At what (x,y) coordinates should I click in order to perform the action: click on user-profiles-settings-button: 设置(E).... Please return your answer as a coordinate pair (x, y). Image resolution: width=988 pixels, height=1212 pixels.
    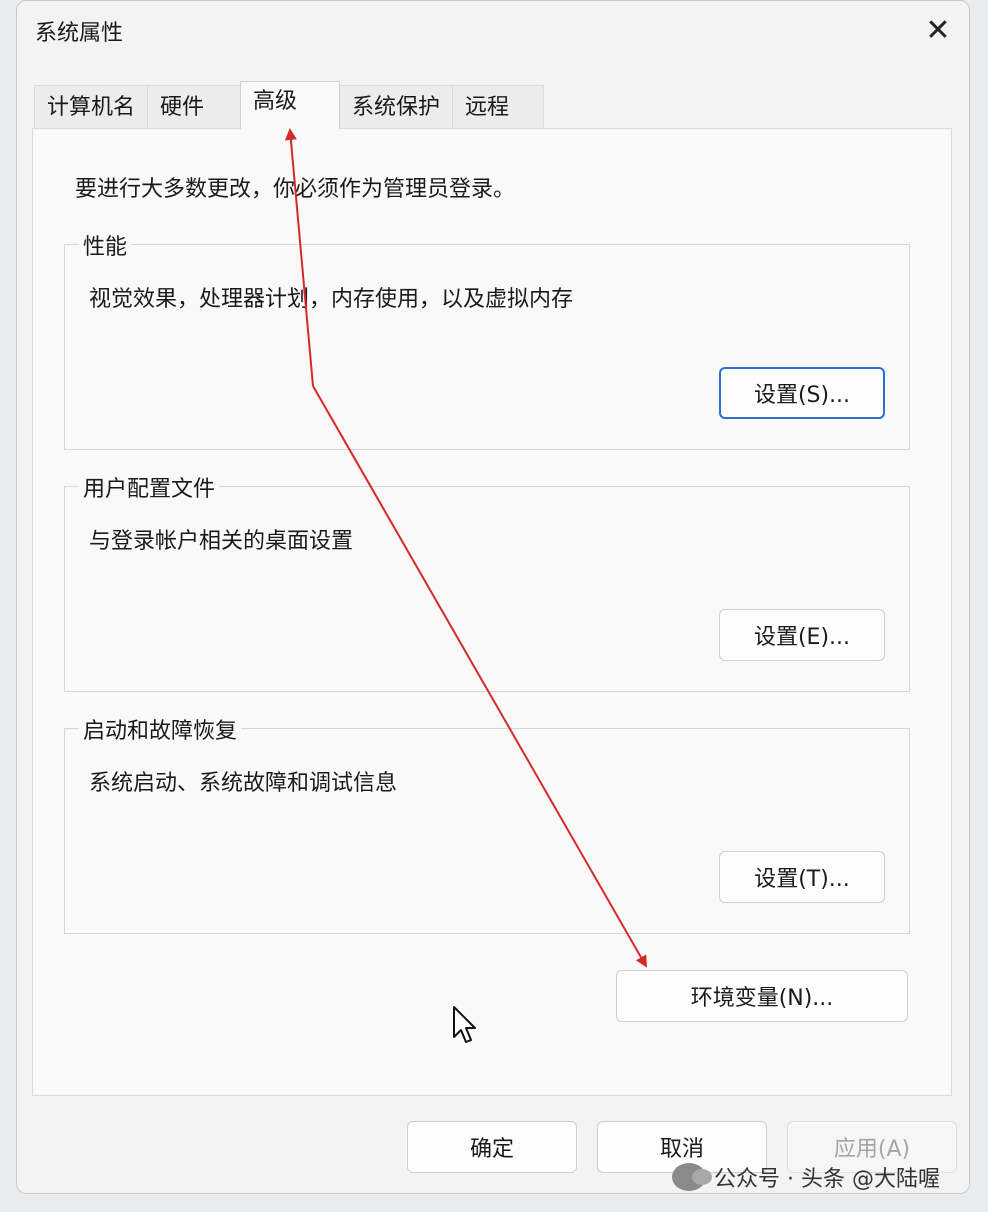
    Looking at the image, I should click on (802, 635).